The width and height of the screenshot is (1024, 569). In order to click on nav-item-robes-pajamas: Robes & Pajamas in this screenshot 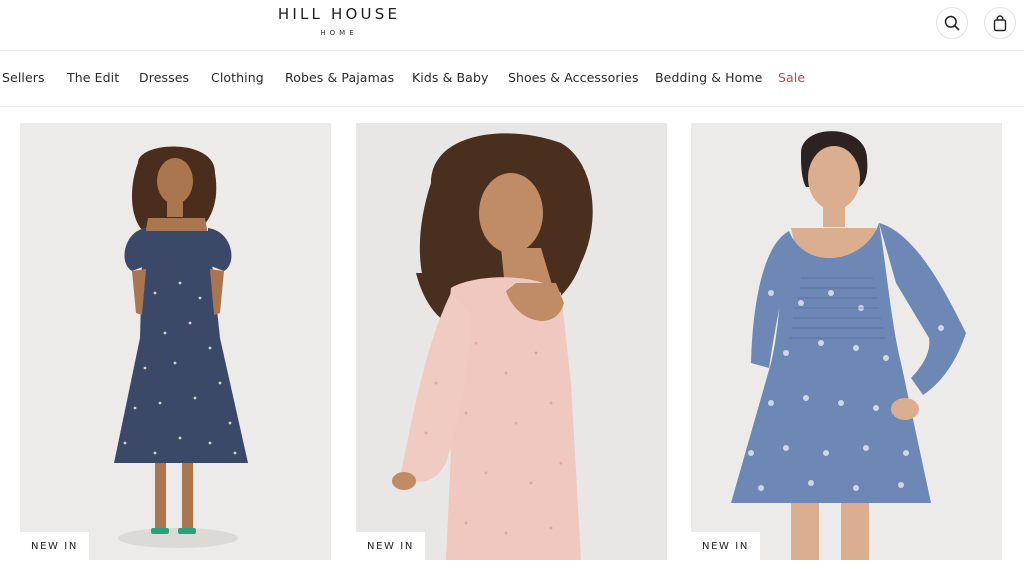, I will do `click(339, 77)`.